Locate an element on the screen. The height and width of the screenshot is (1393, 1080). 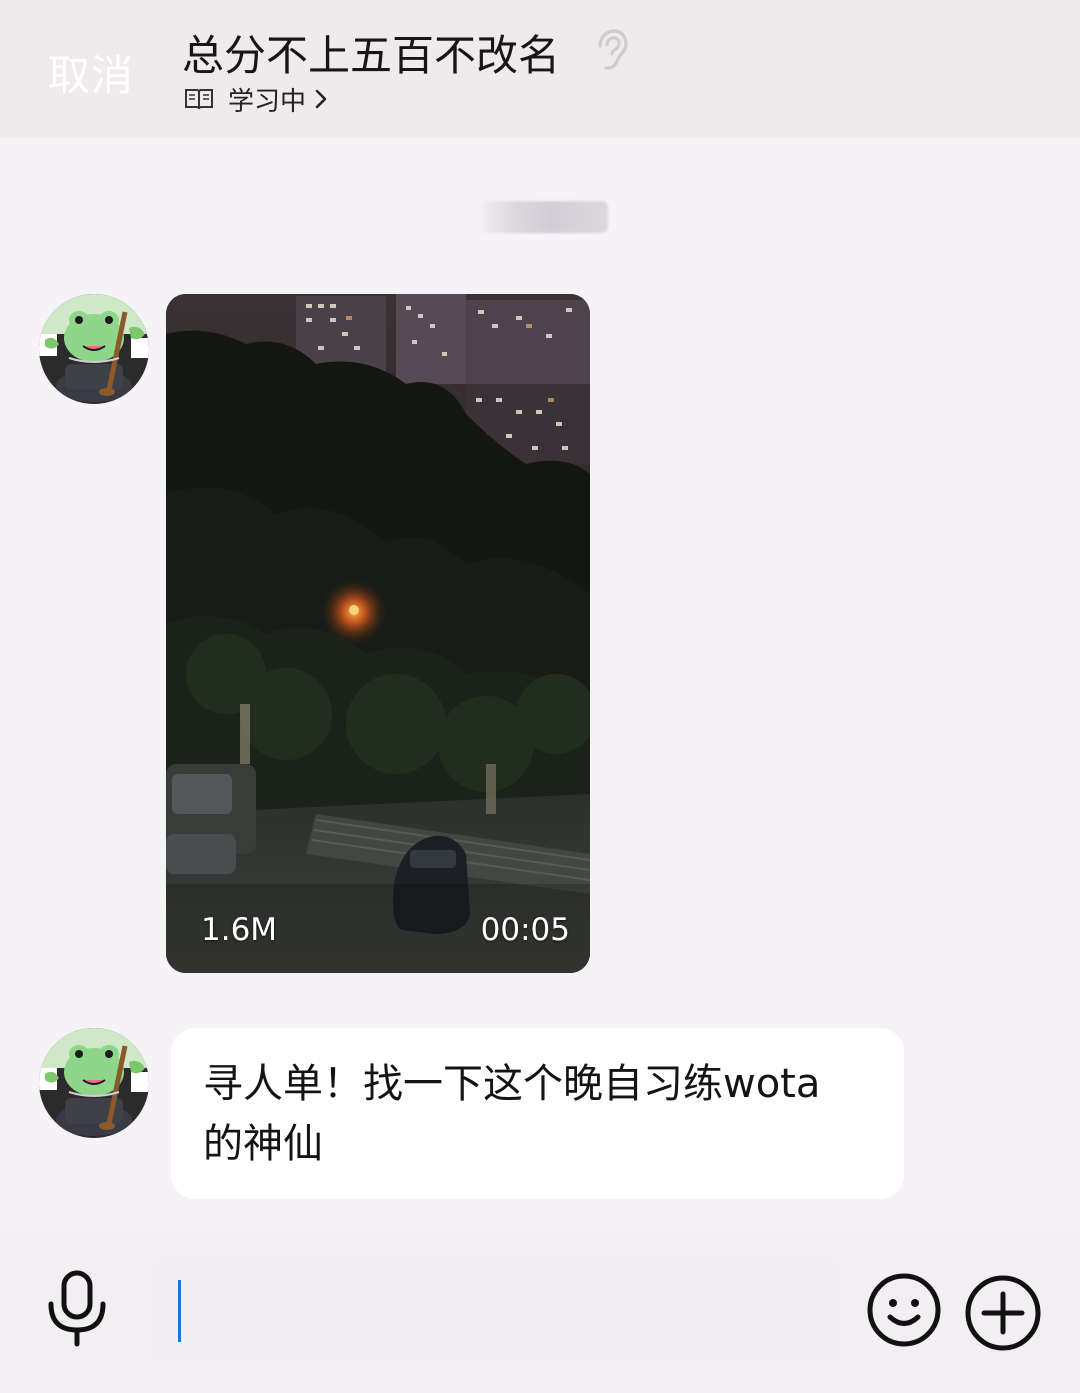
chevron-right-icon is located at coordinates (321, 99).